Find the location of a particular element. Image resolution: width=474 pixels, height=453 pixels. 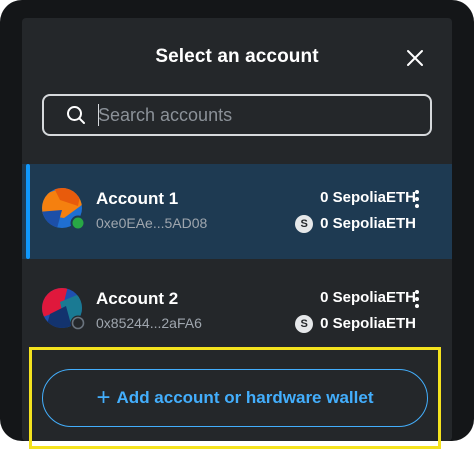

search-icon is located at coordinates (76, 115).